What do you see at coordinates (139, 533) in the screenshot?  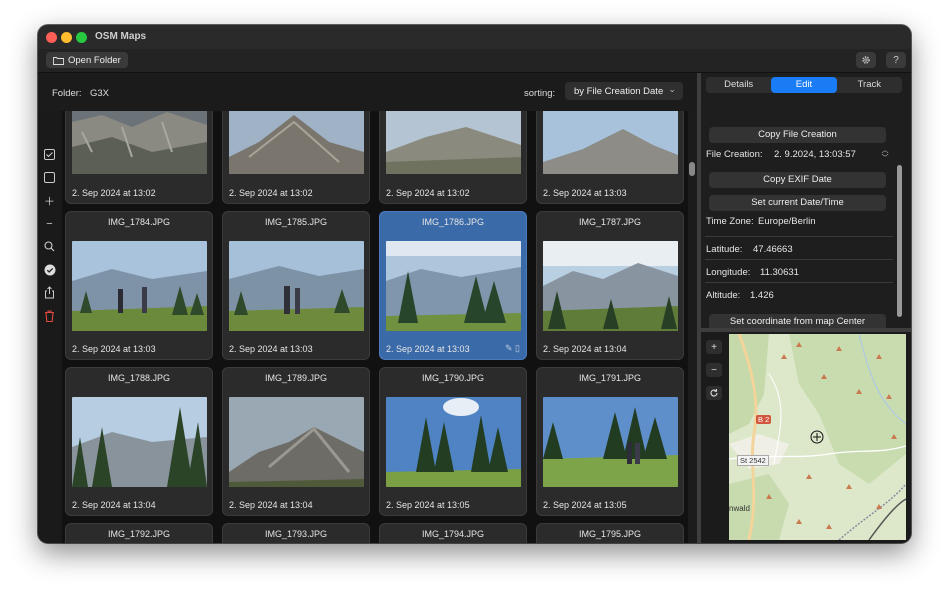 I see `photo-card: IMG_1792.JPG` at bounding box center [139, 533].